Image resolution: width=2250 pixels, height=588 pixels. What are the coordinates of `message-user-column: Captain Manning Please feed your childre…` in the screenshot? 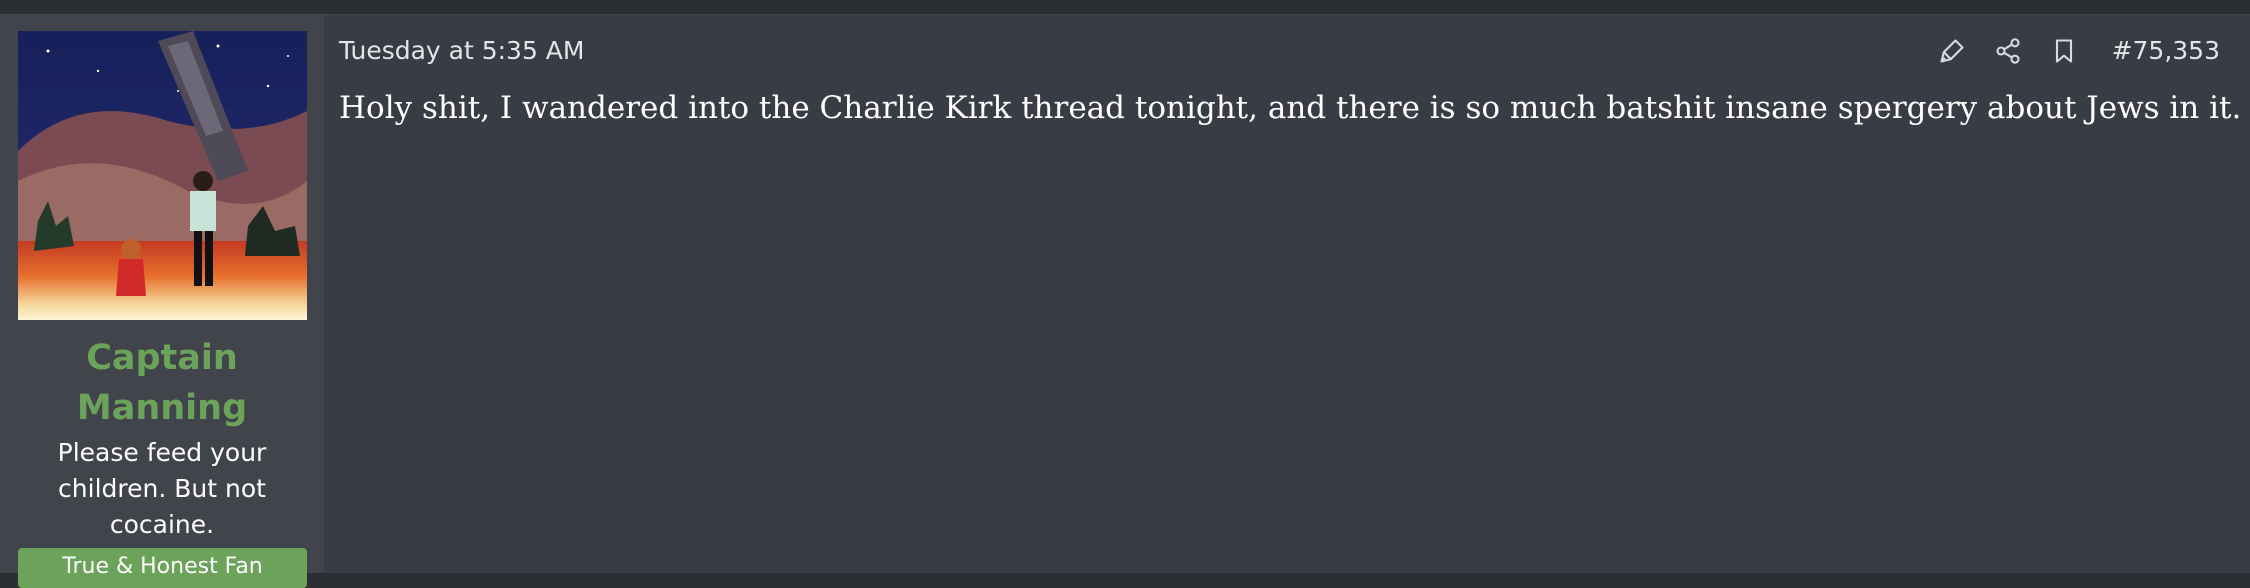 It's located at (162, 301).